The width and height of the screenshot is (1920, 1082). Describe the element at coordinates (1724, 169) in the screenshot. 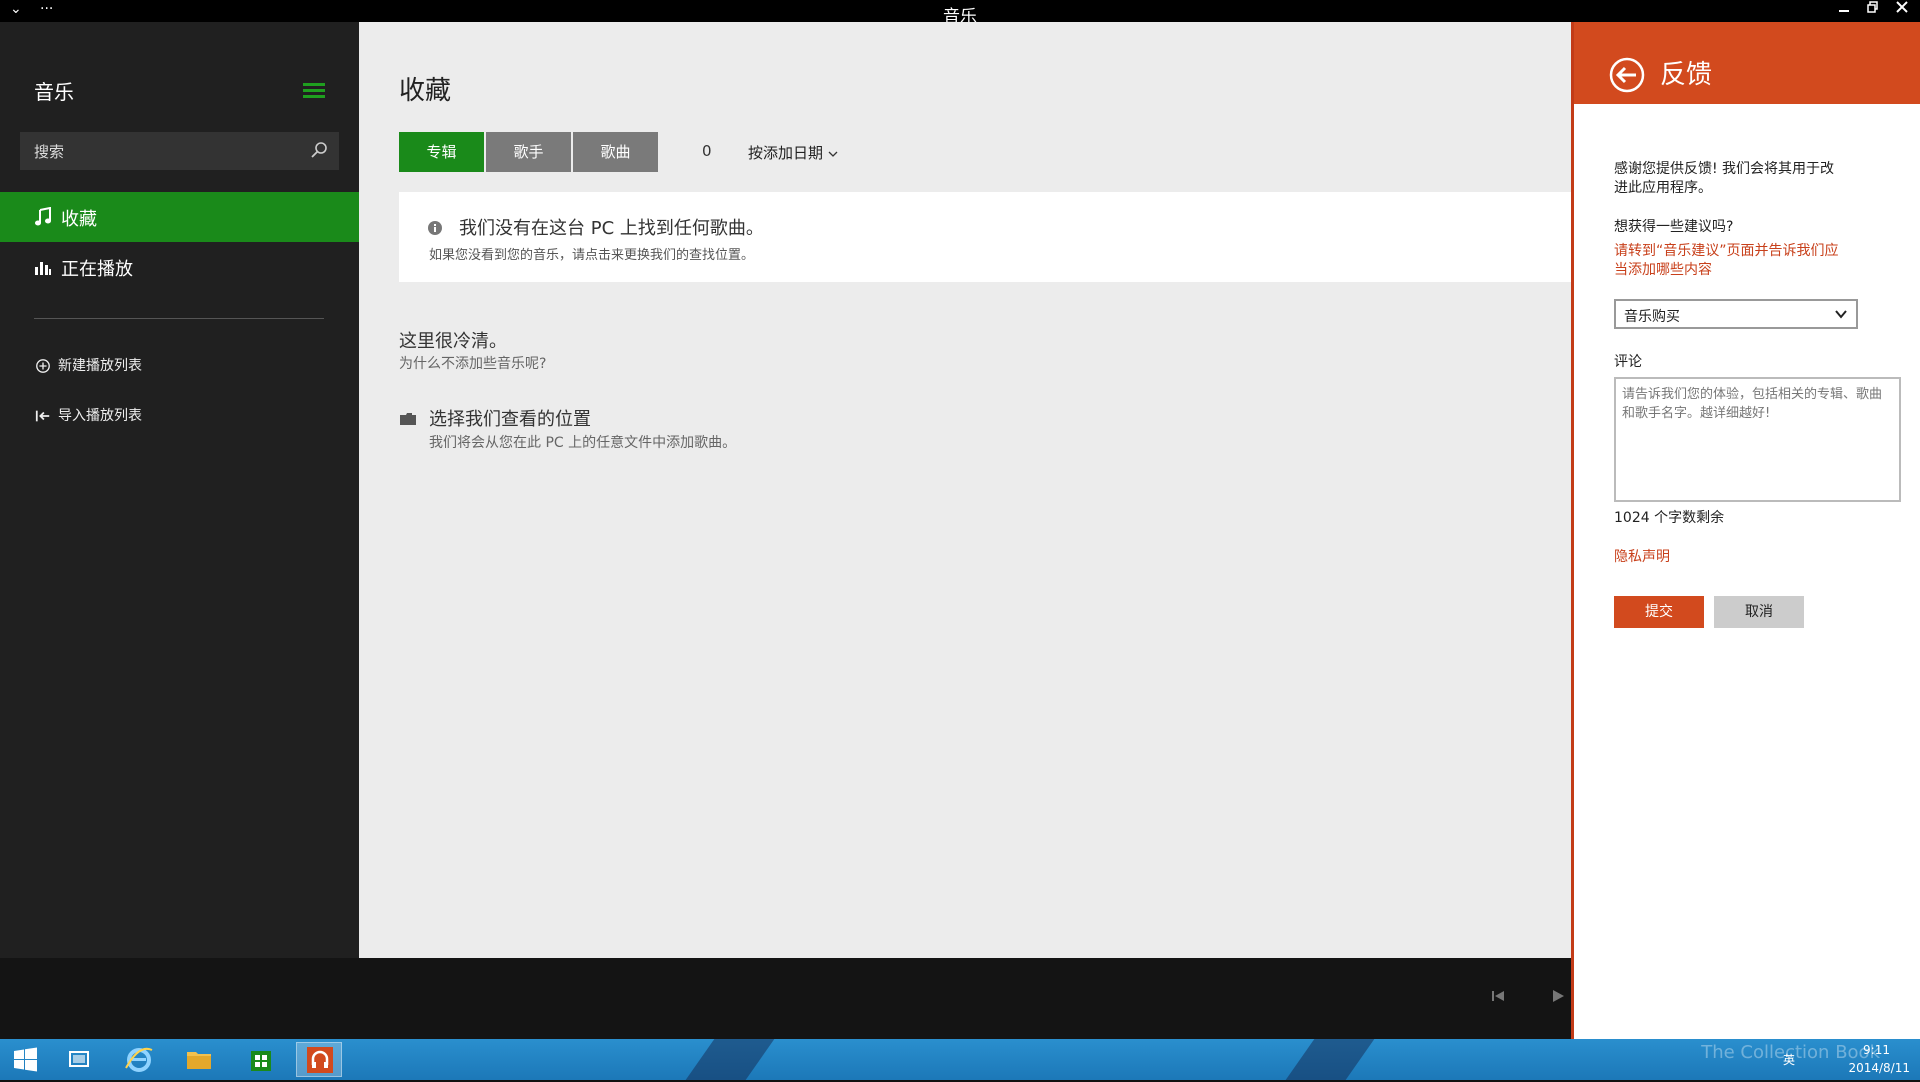

I see `thanks-line: 感谢您提供反馈! 我们会将其用于改` at that location.